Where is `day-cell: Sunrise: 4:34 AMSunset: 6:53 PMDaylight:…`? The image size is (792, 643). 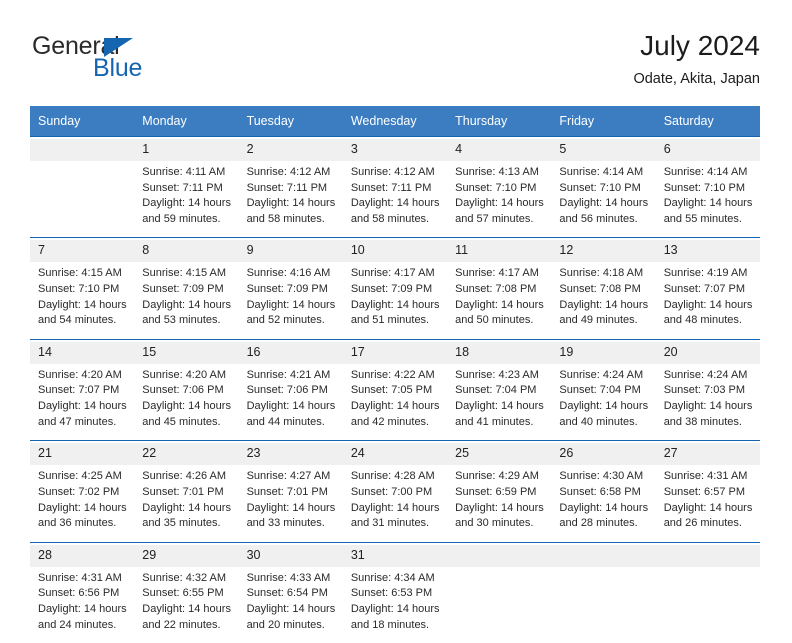 day-cell: Sunrise: 4:34 AMSunset: 6:53 PMDaylight:… is located at coordinates (395, 605).